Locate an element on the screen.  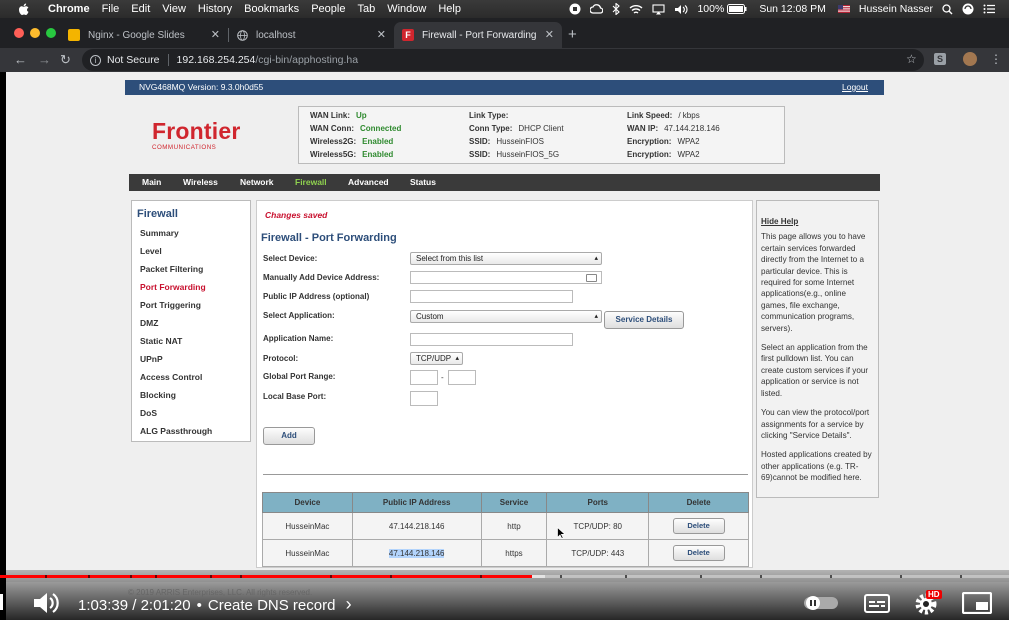
menu-edit: Edit is located at coordinates (140, 9).